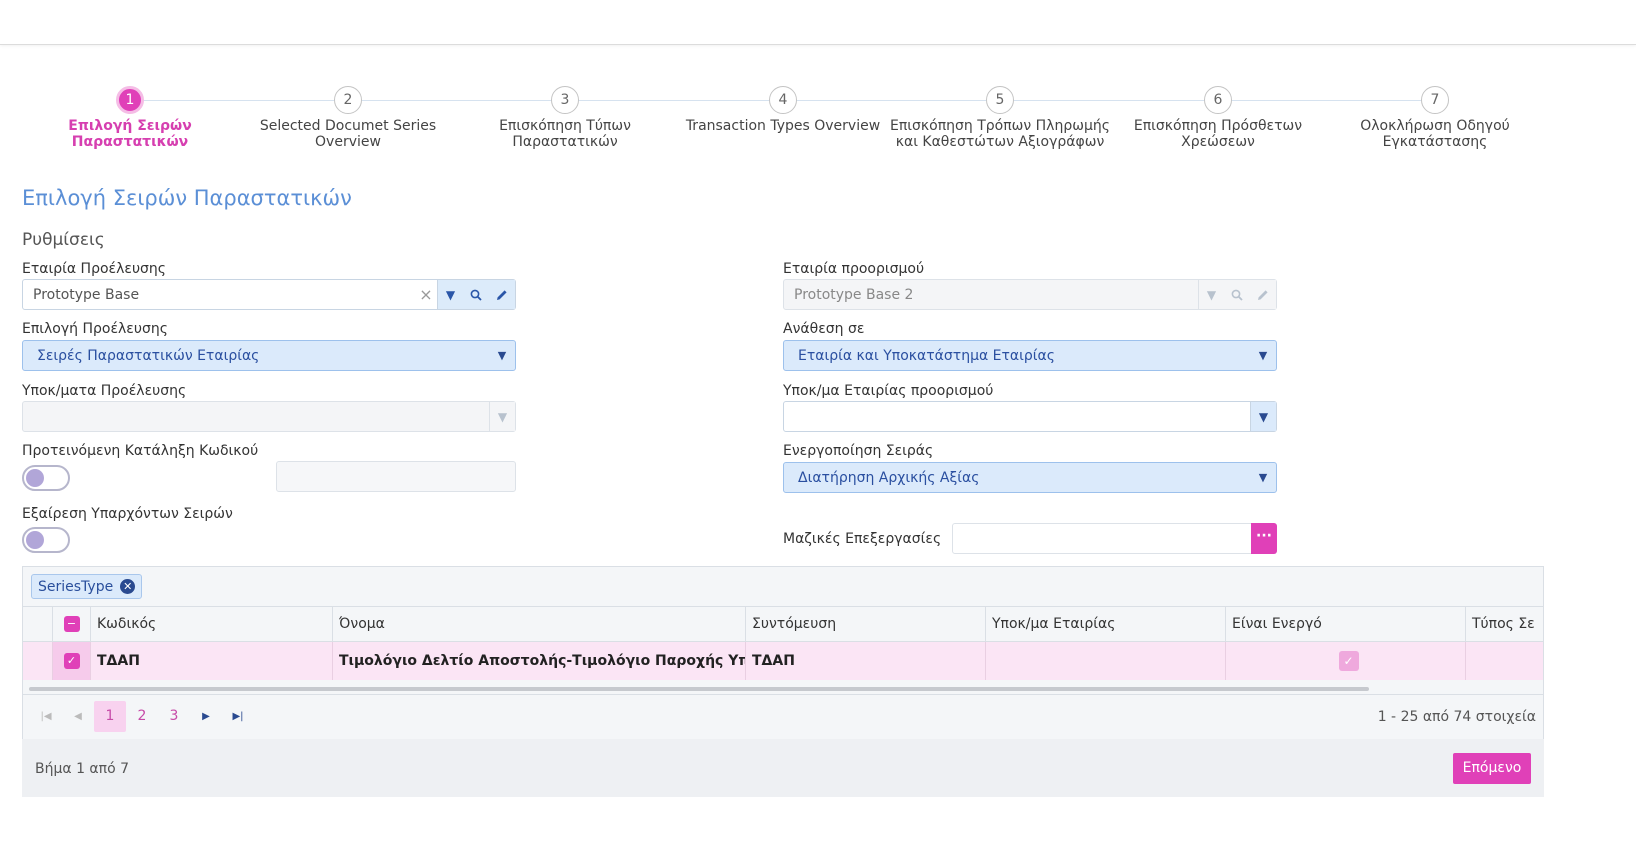 Image resolution: width=1636 pixels, height=850 pixels. Describe the element at coordinates (269, 294) in the screenshot. I see `source-company-combo: Prototype Base × ▼` at that location.